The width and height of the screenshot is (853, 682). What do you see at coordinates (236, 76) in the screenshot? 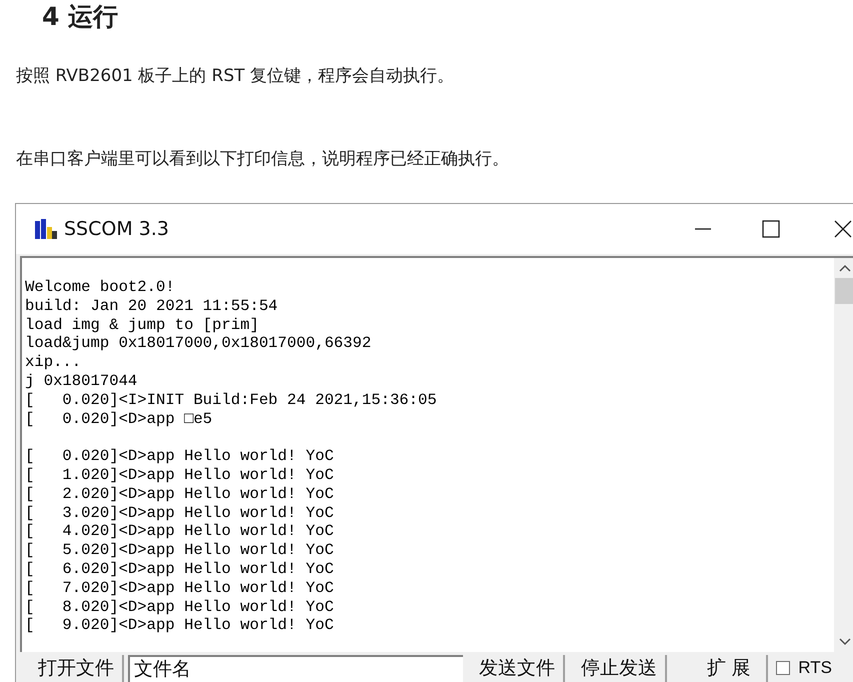
I see `paragraph: 按照 RVB2601 板子上的 RST 复位键，程序会自动执行。` at bounding box center [236, 76].